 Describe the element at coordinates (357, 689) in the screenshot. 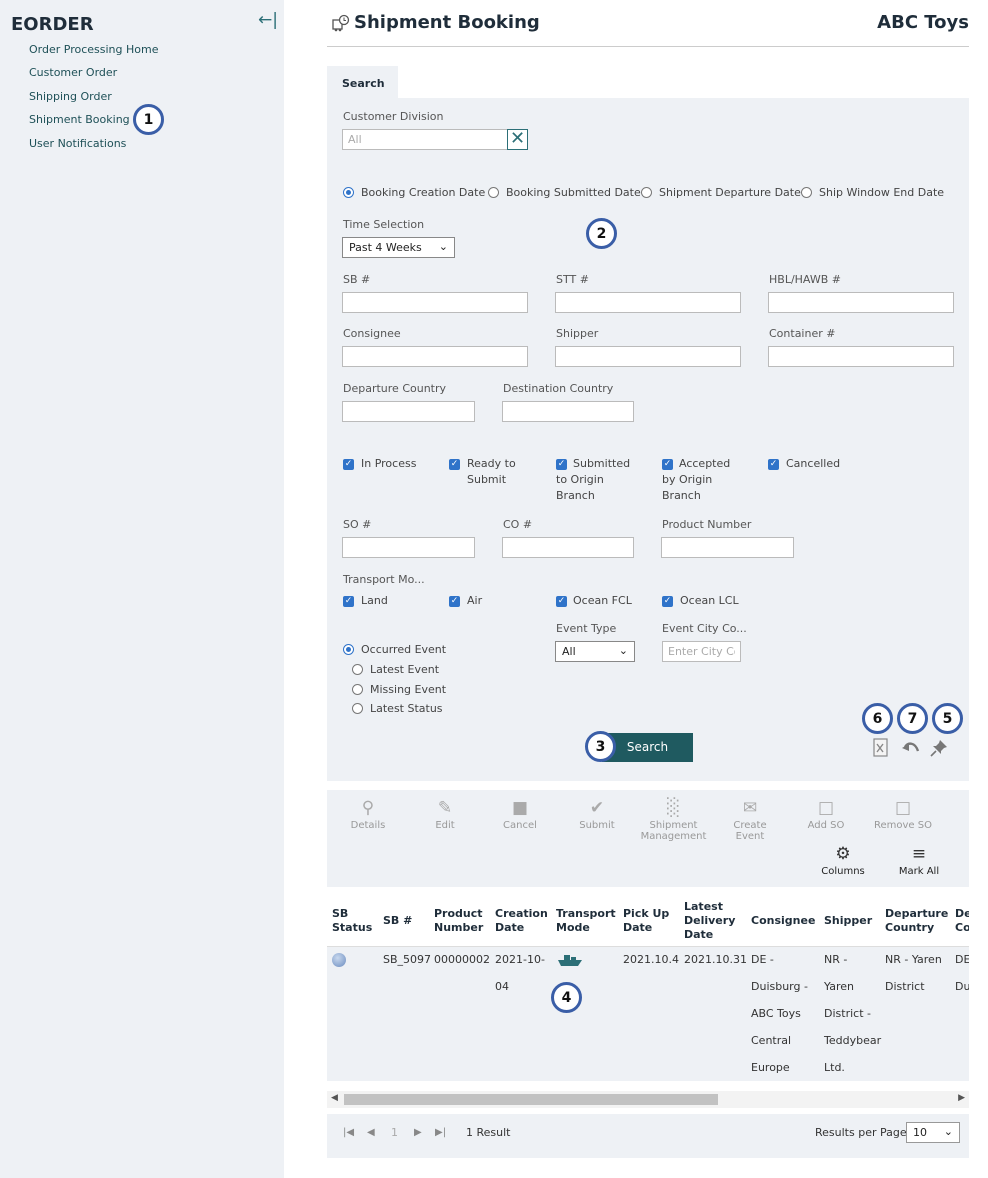

I see `radio-missing-event` at that location.